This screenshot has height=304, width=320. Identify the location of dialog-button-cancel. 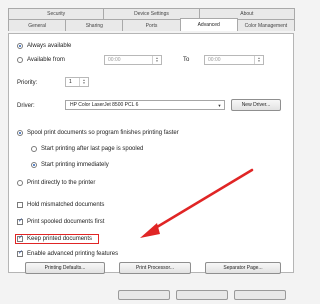
(202, 295).